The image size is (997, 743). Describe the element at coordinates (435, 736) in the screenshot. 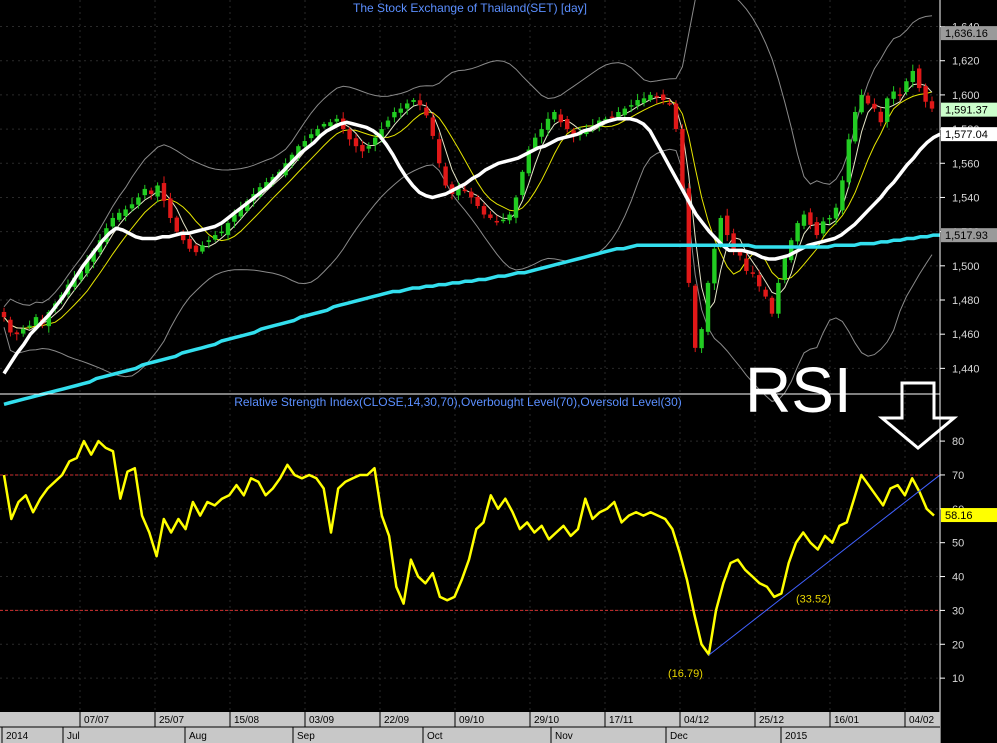

I see `x-period-label: Oct` at that location.